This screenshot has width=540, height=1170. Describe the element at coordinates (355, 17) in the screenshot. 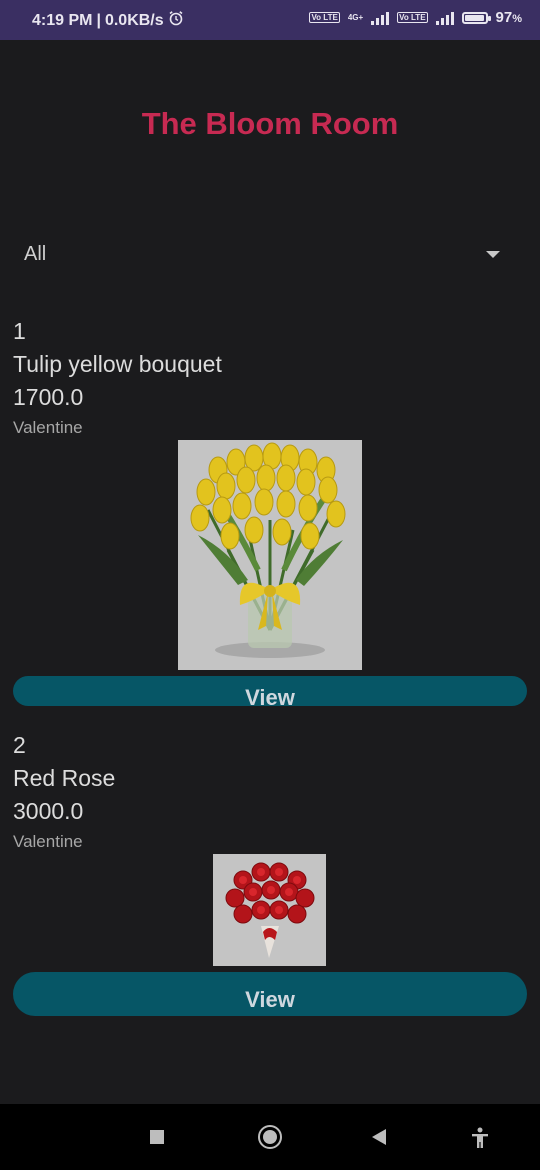

I see `network-type: 4G+` at that location.